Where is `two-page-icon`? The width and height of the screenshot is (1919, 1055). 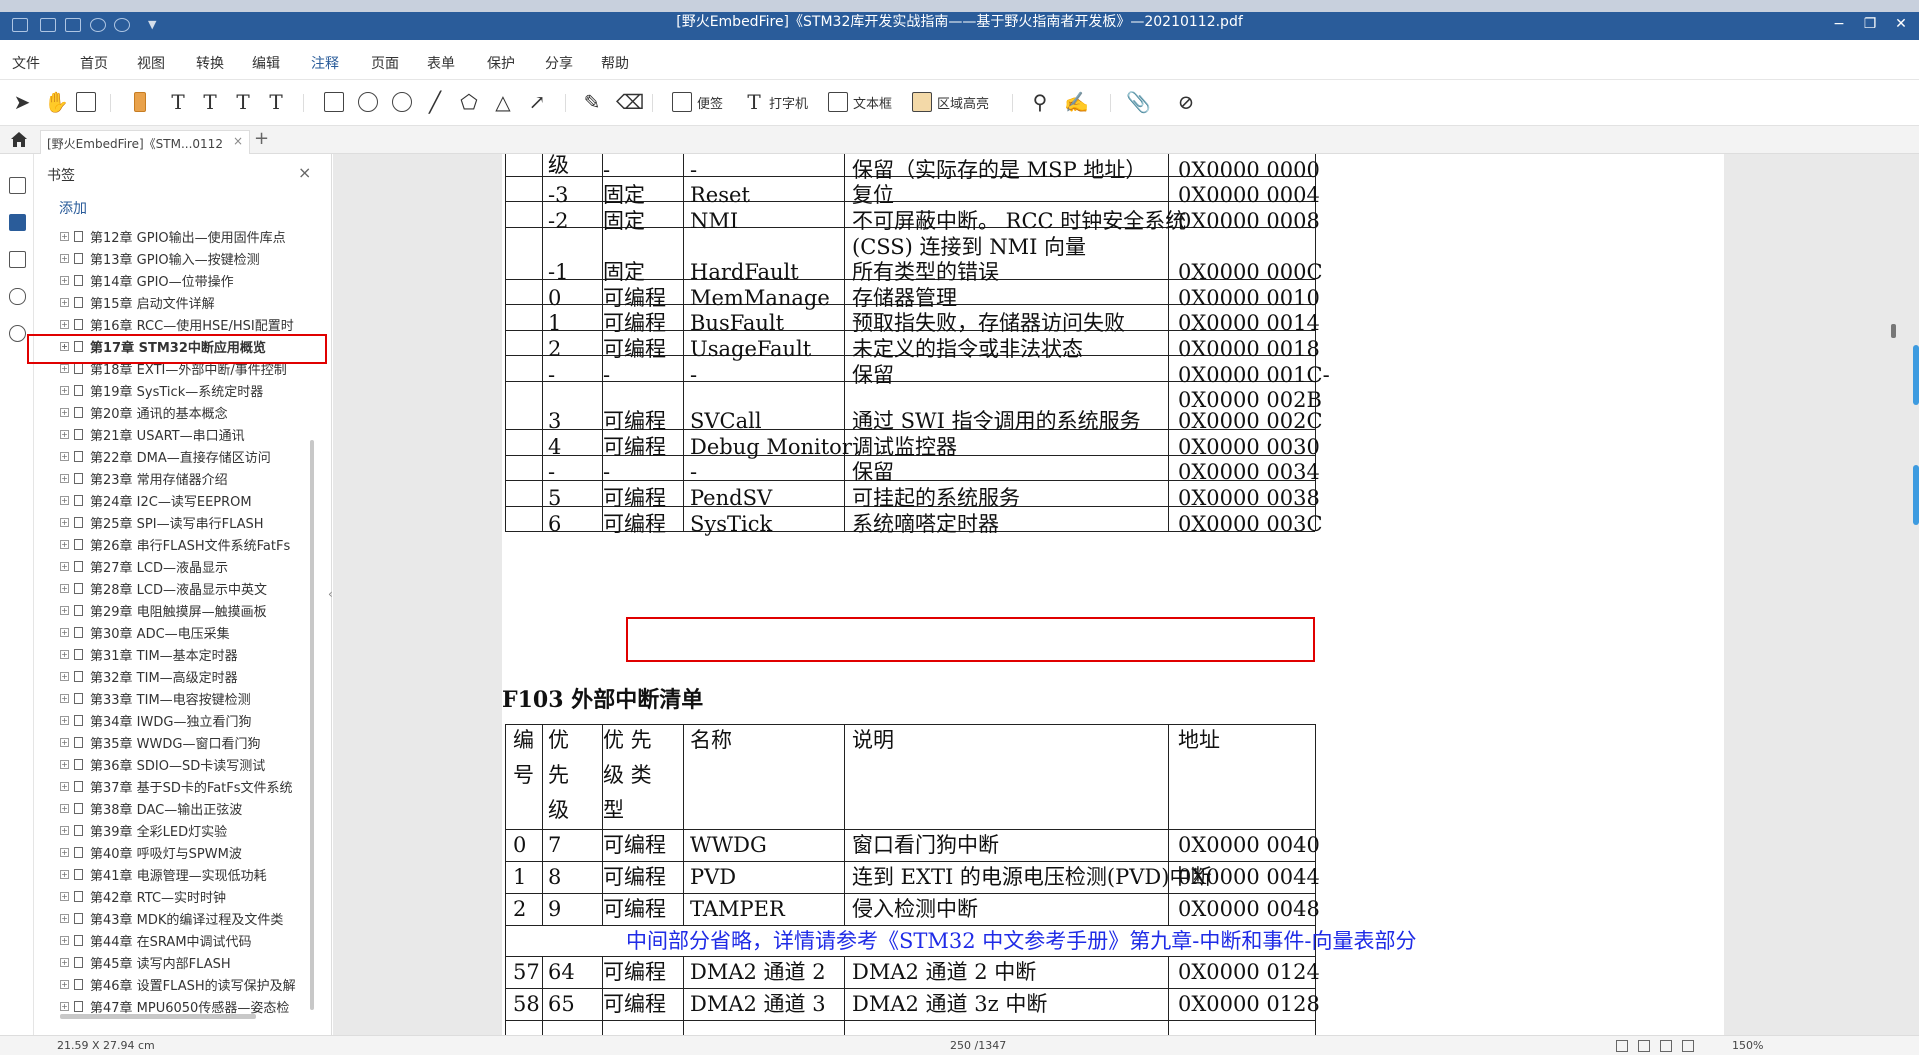 two-page-icon is located at coordinates (1666, 1046).